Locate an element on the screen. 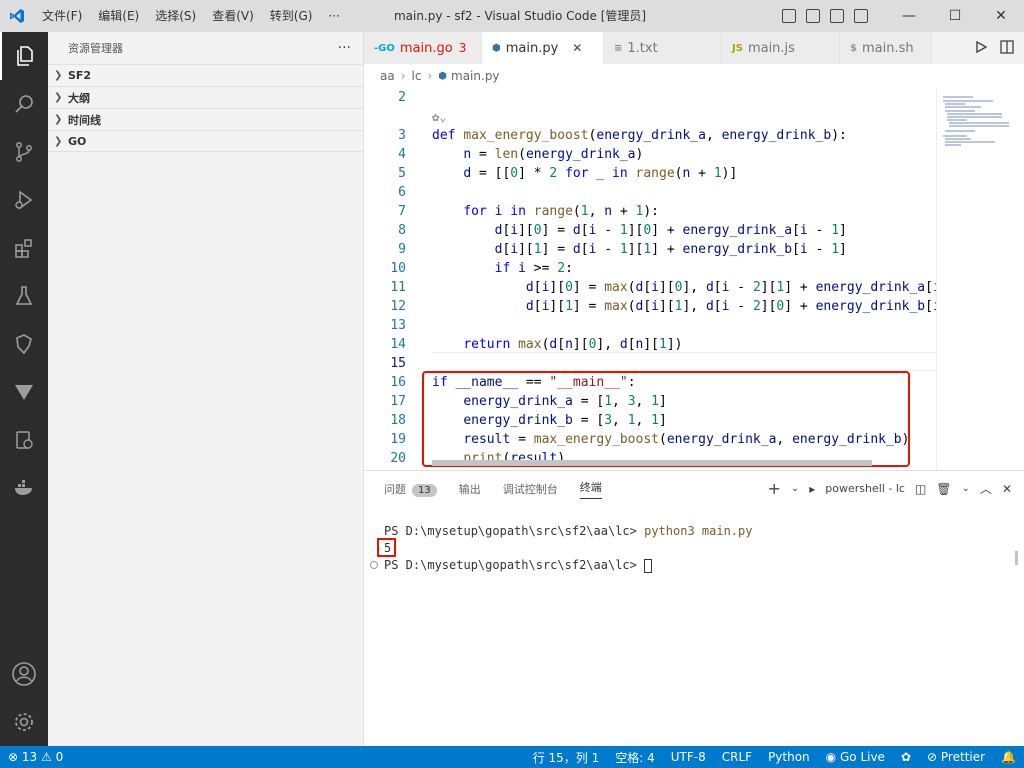  code-line: 5 d = [[0] * 2 for _ in range(n + 1)] is located at coordinates (650, 173).